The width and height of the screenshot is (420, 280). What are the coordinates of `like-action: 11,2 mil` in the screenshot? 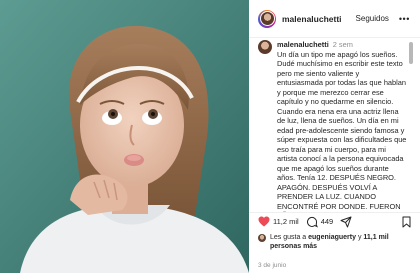 It's located at (278, 221).